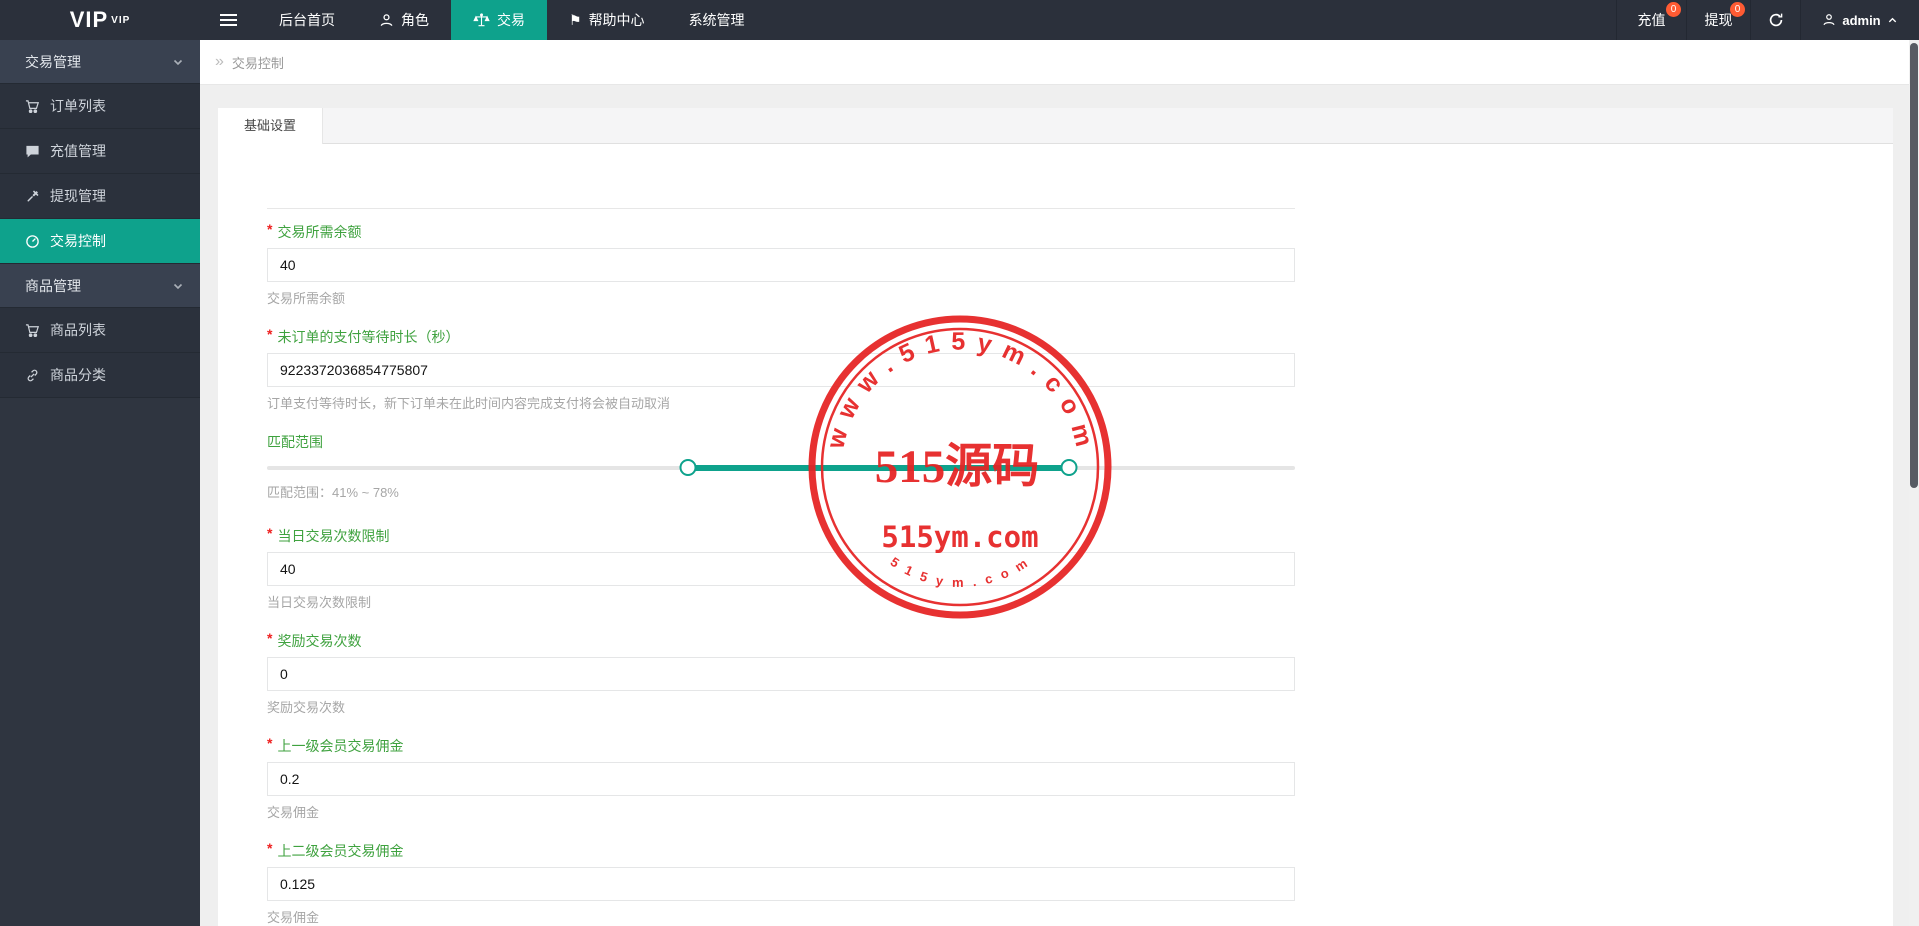 This screenshot has height=926, width=1919. I want to click on field-label: 交易所需余额, so click(319, 232).